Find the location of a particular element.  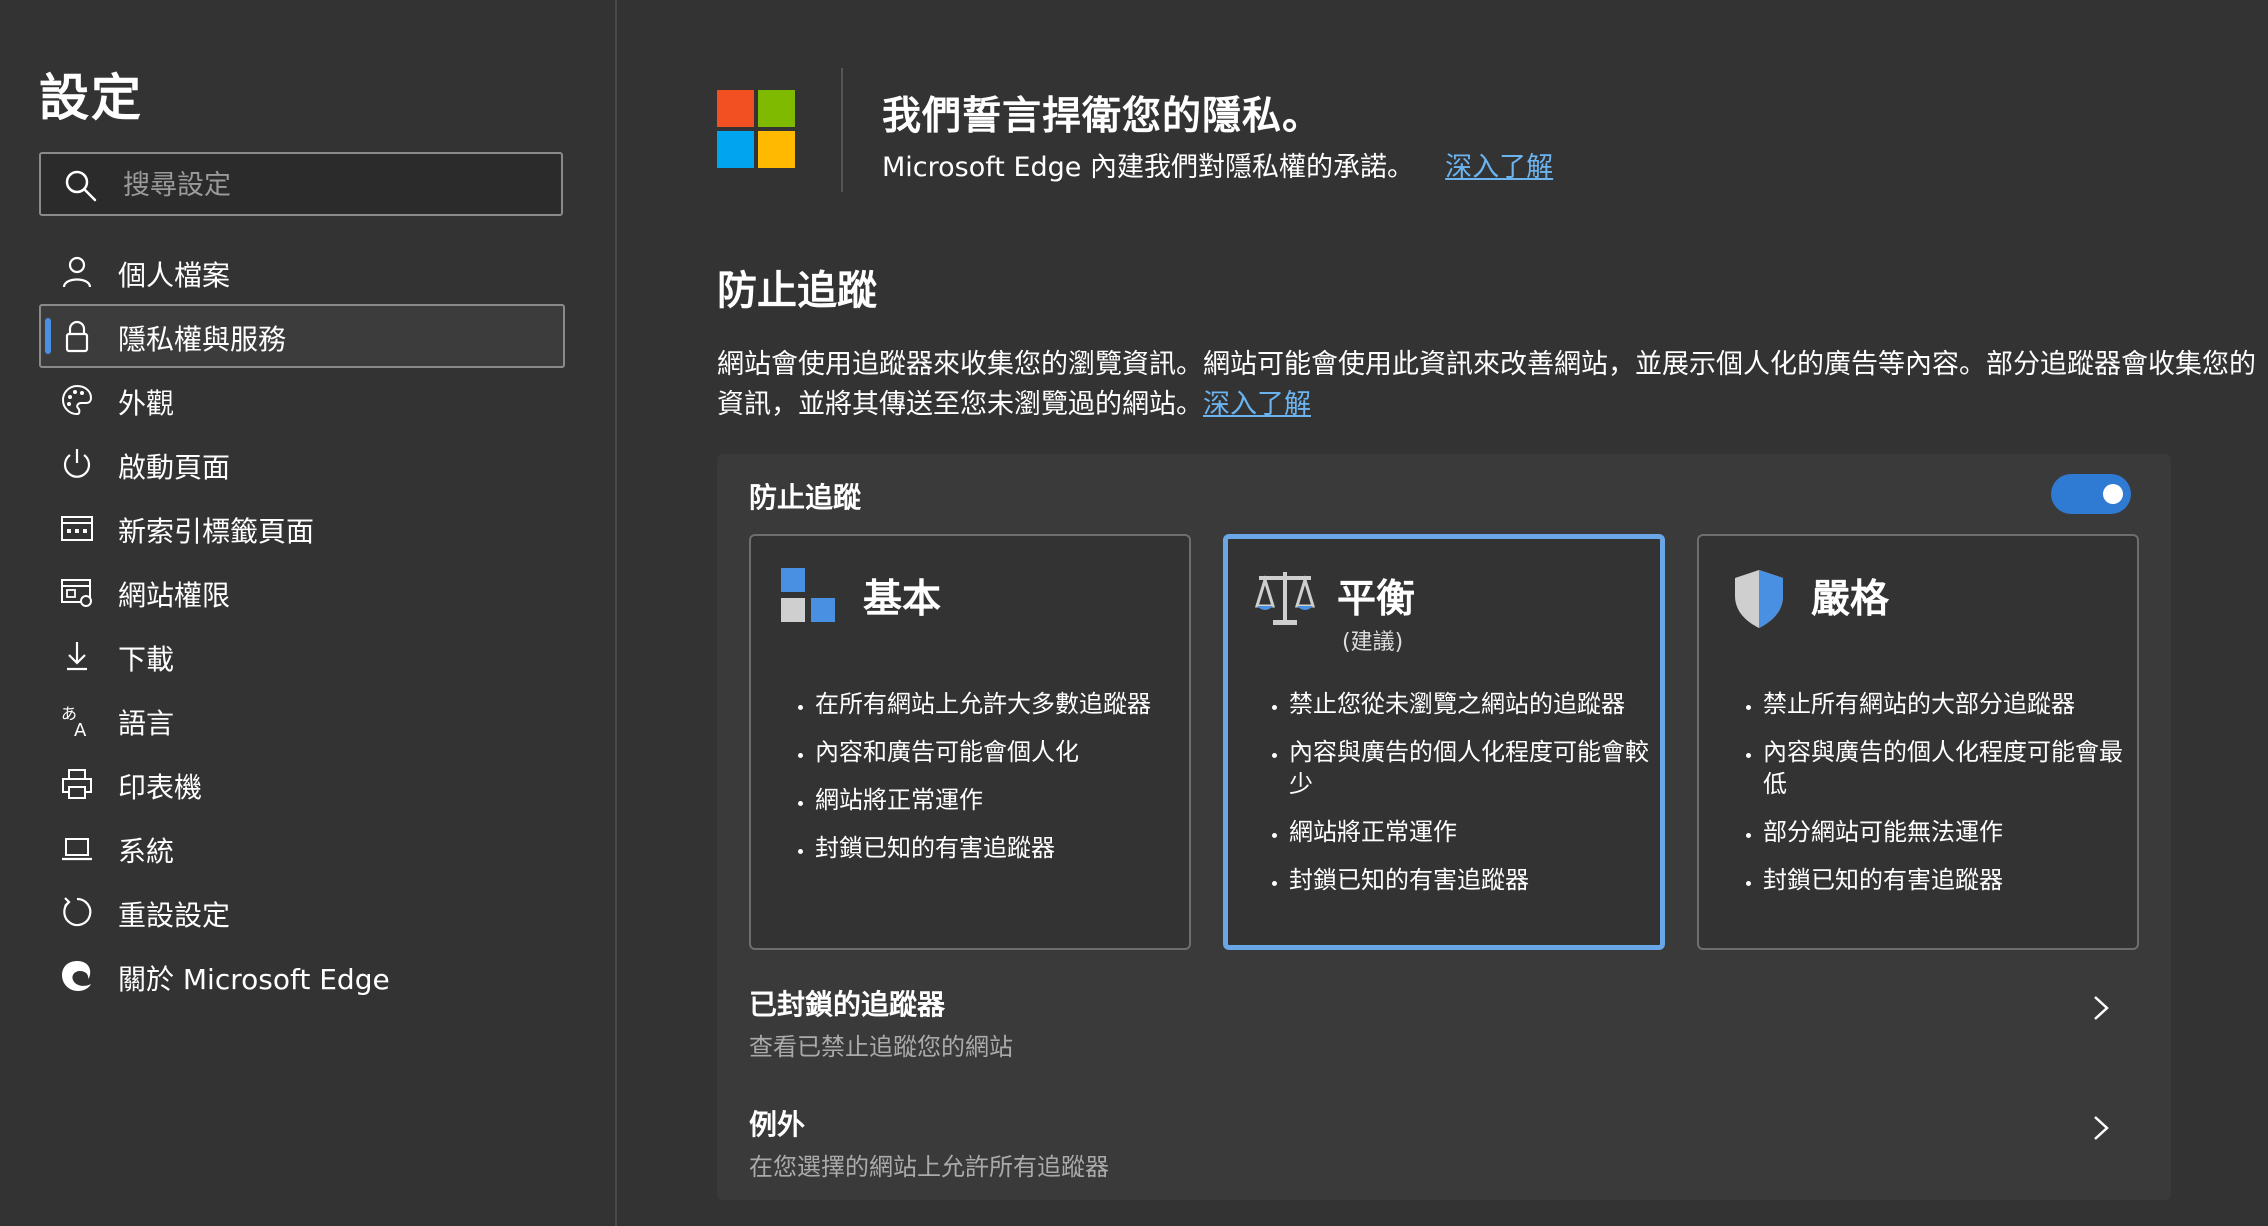

newtab-icon is located at coordinates (77, 528).